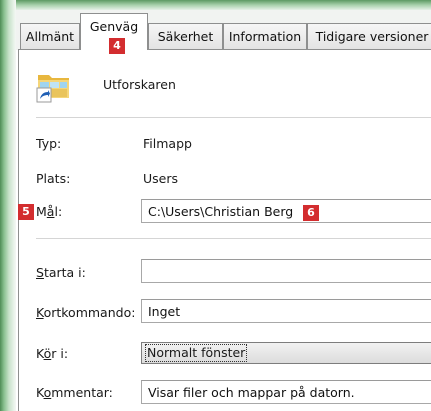 Image resolution: width=431 pixels, height=411 pixels. Describe the element at coordinates (114, 26) in the screenshot. I see `tab-shortcut-label: Genväg` at that location.